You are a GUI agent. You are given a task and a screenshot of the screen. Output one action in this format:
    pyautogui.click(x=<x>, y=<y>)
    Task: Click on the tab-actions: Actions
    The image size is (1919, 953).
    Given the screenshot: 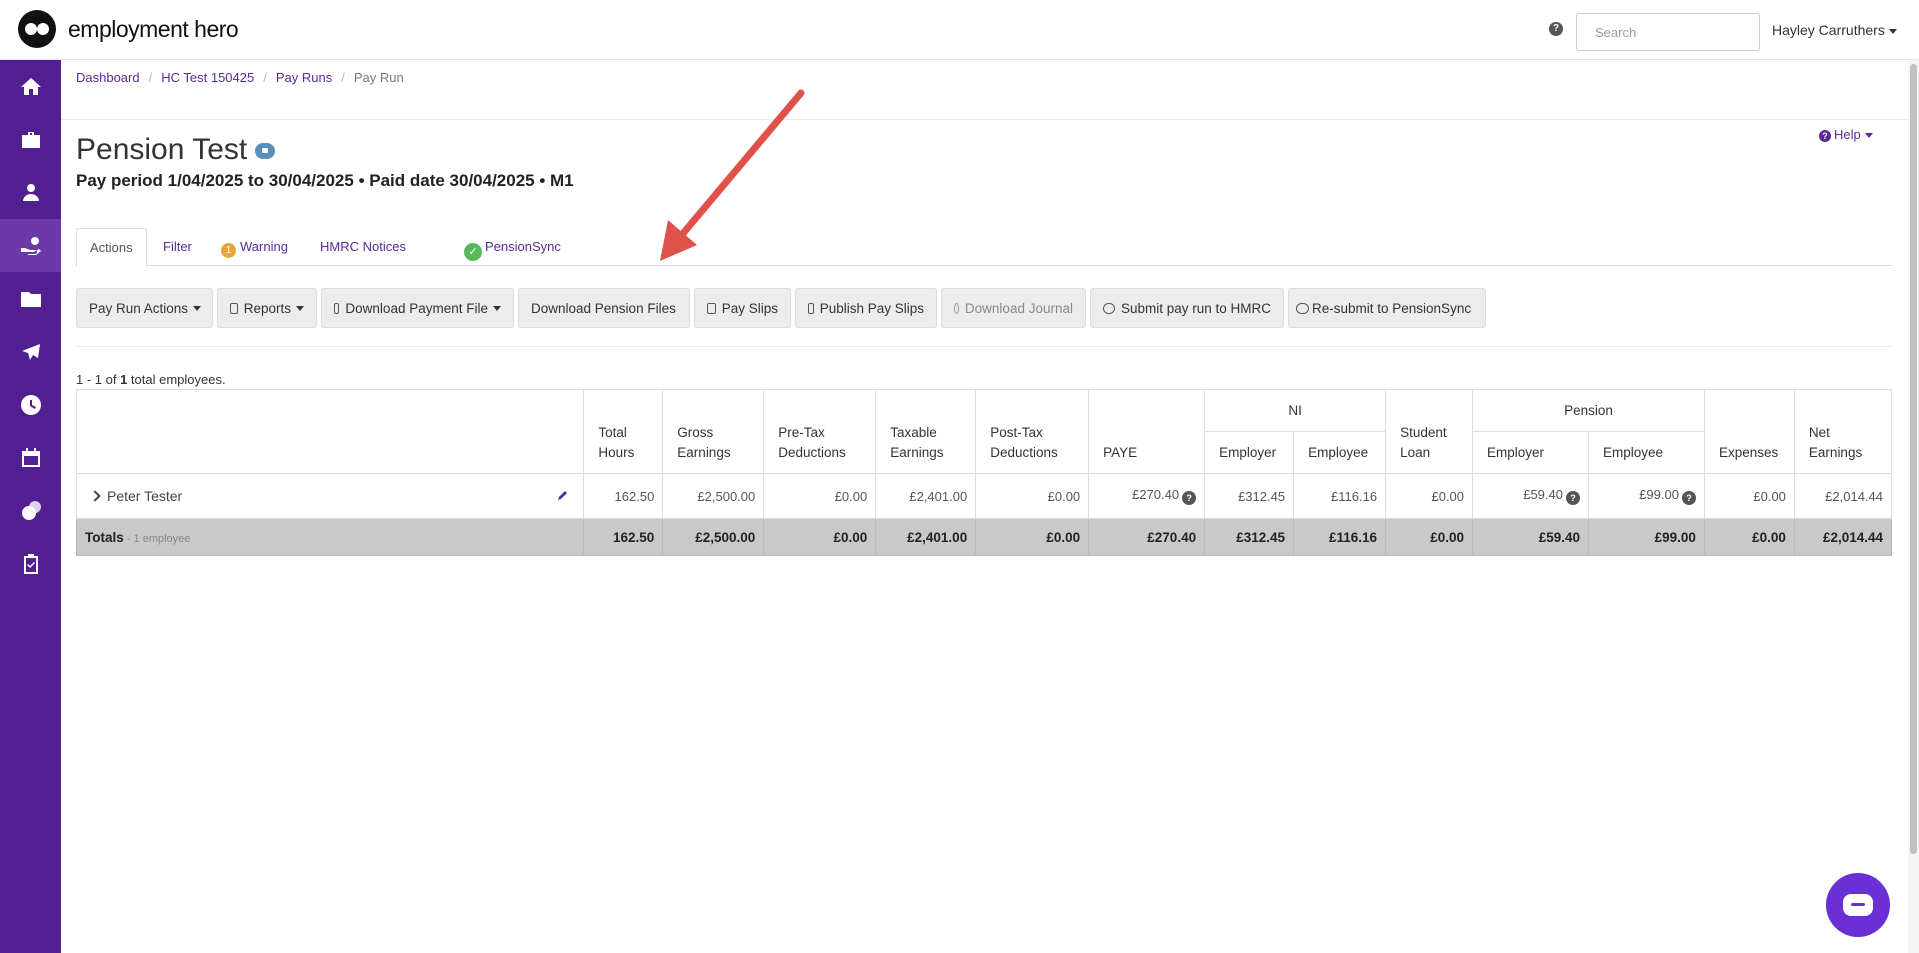 What is the action you would take?
    pyautogui.click(x=111, y=247)
    